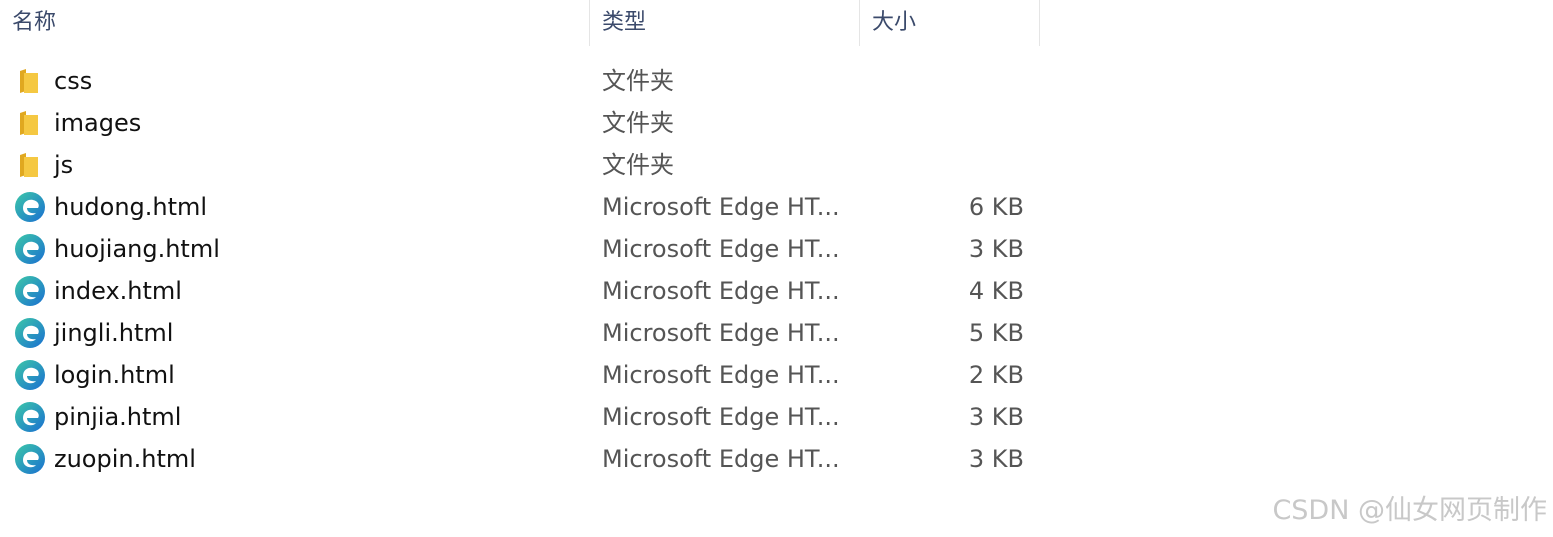 The height and width of the screenshot is (537, 1553). Describe the element at coordinates (950, 23) in the screenshot. I see `column-header-size: 大小` at that location.